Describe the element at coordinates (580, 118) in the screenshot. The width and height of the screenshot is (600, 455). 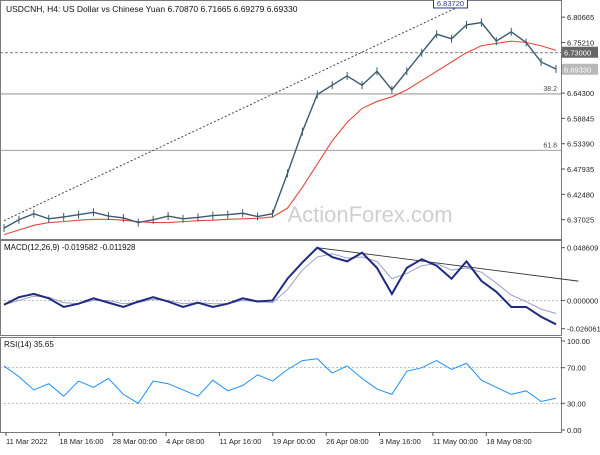
I see `price-axis-label: 6.58845` at that location.